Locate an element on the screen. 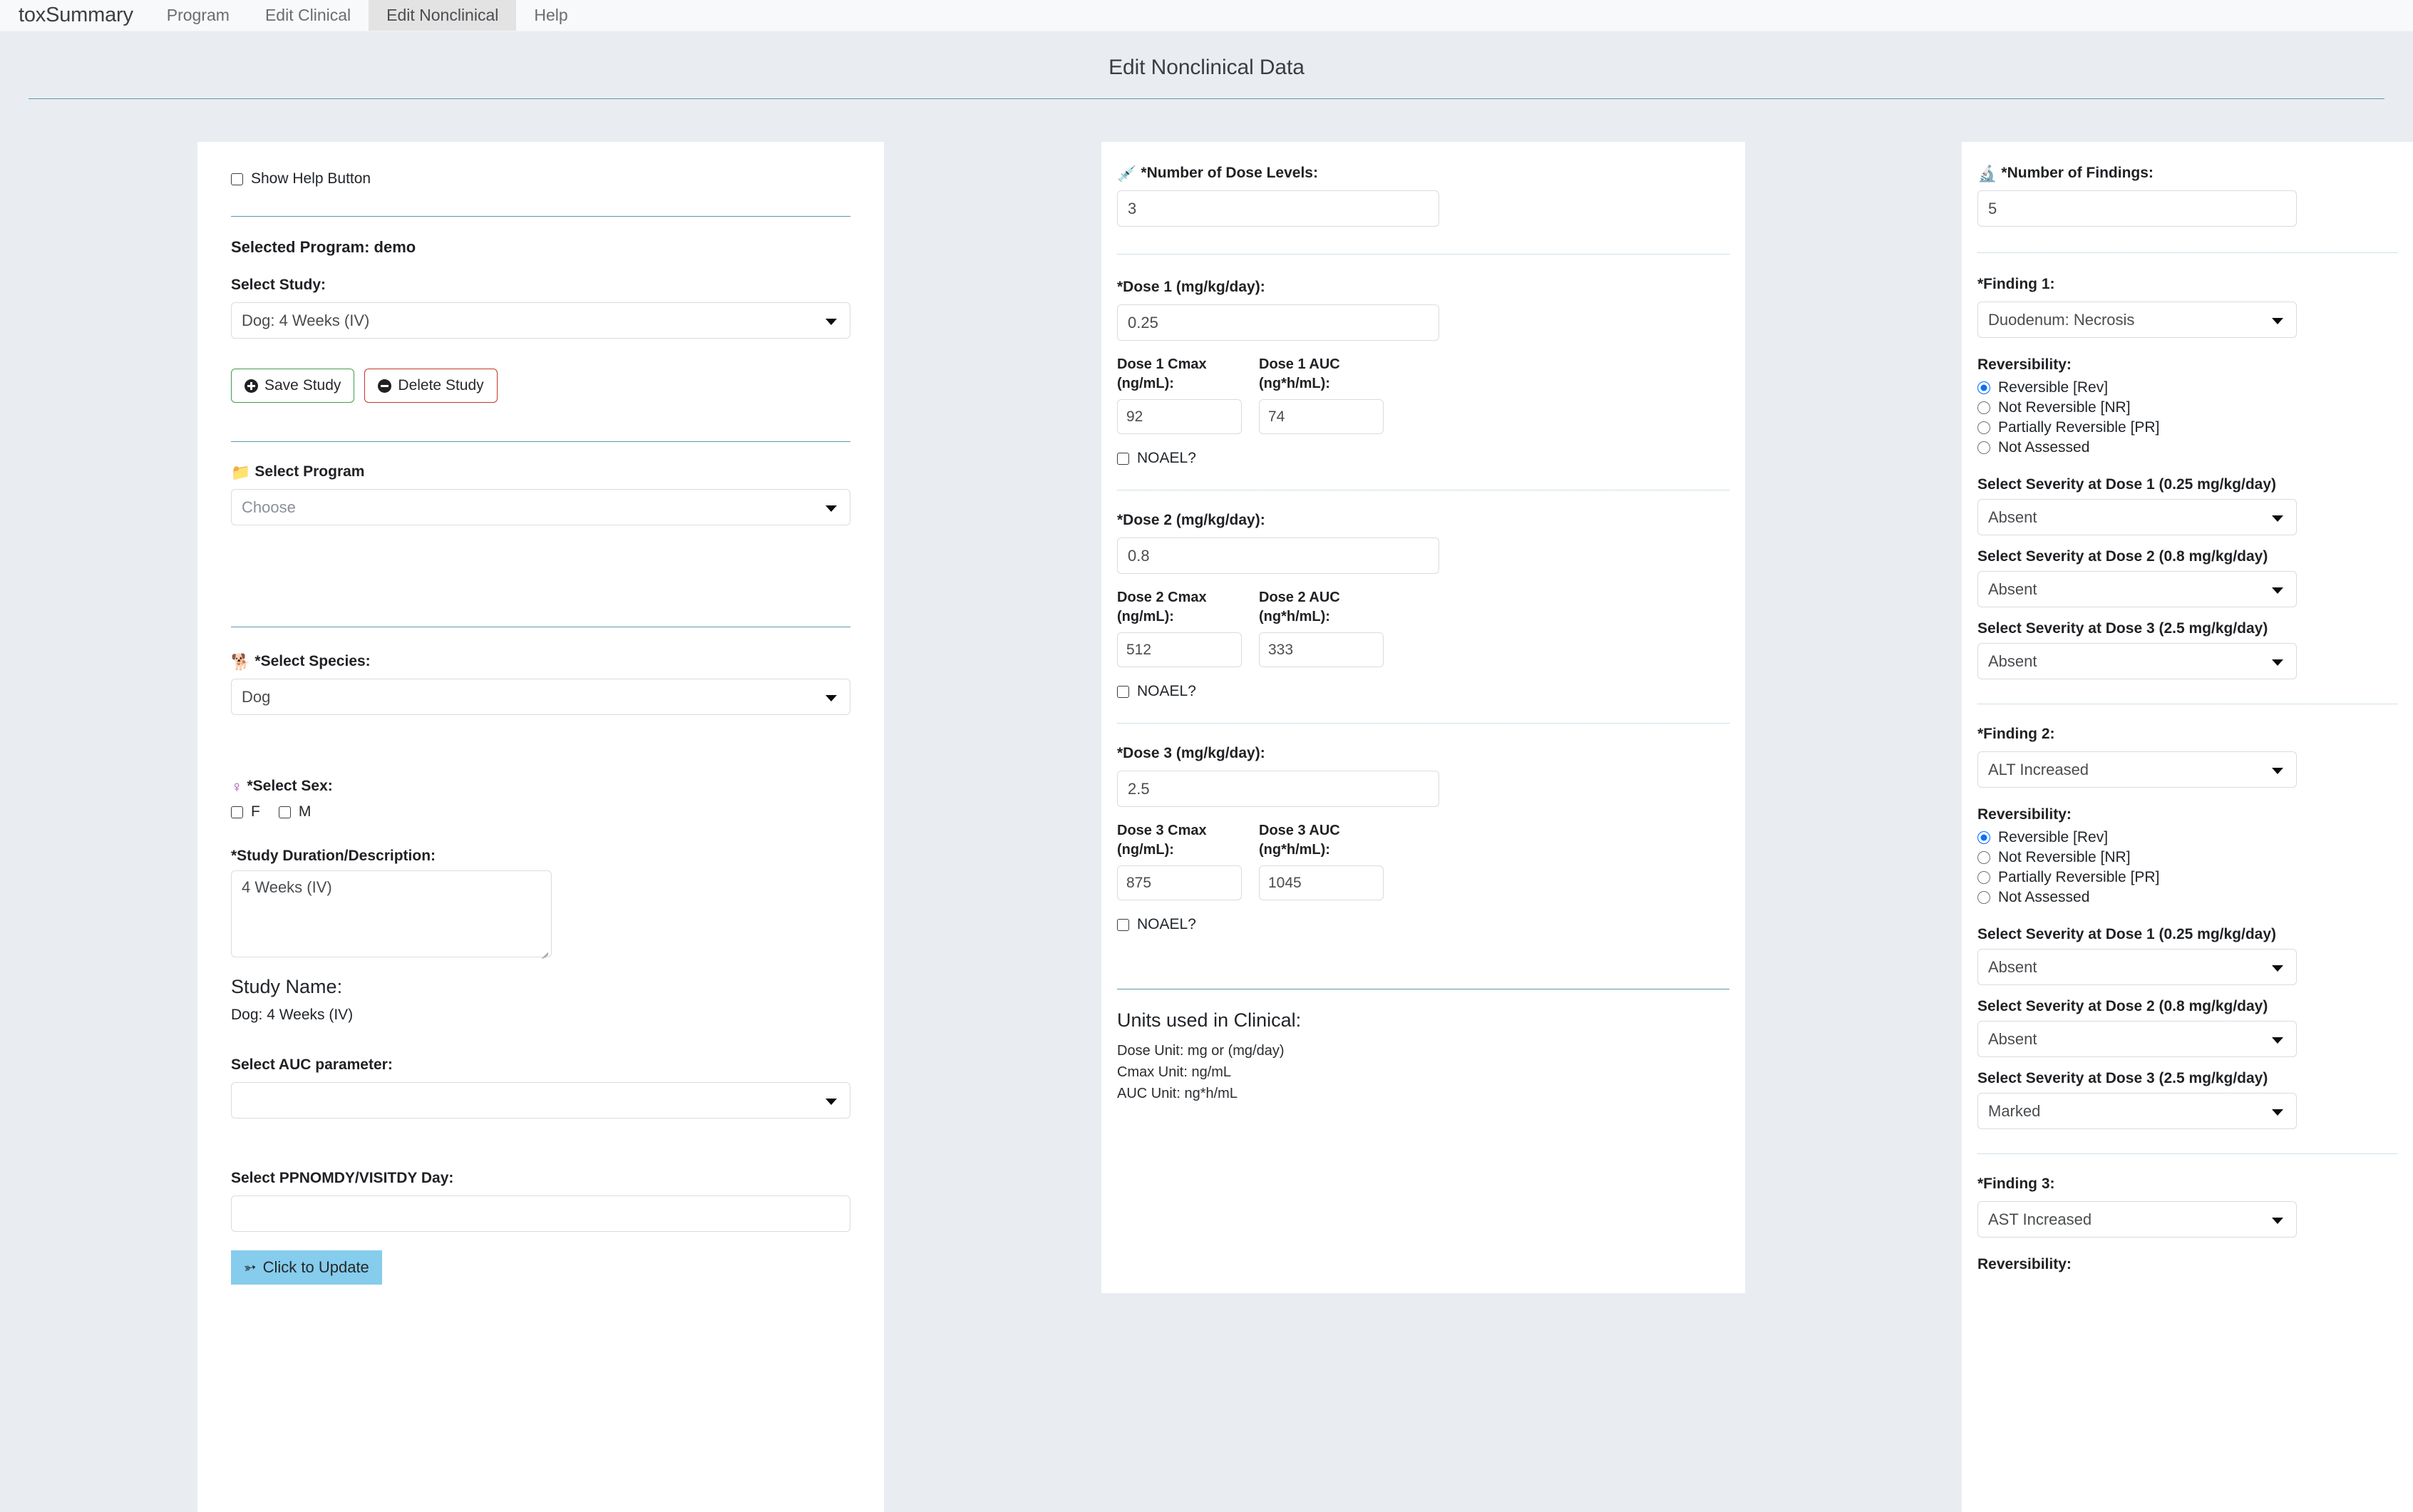 The width and height of the screenshot is (2413, 1512). finding-2-reversibility-option-0: Reversible [Rev] is located at coordinates (2187, 837).